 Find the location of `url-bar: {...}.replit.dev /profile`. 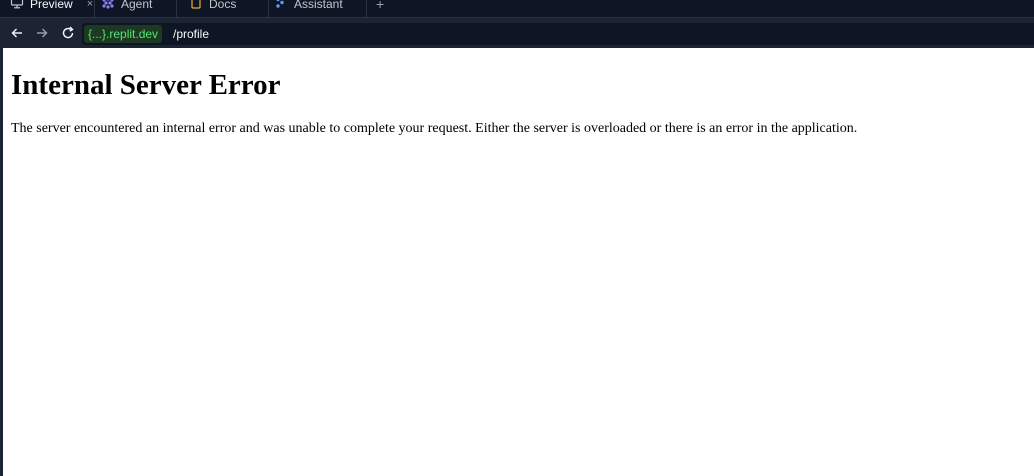

url-bar: {...}.replit.dev /profile is located at coordinates (517, 32).